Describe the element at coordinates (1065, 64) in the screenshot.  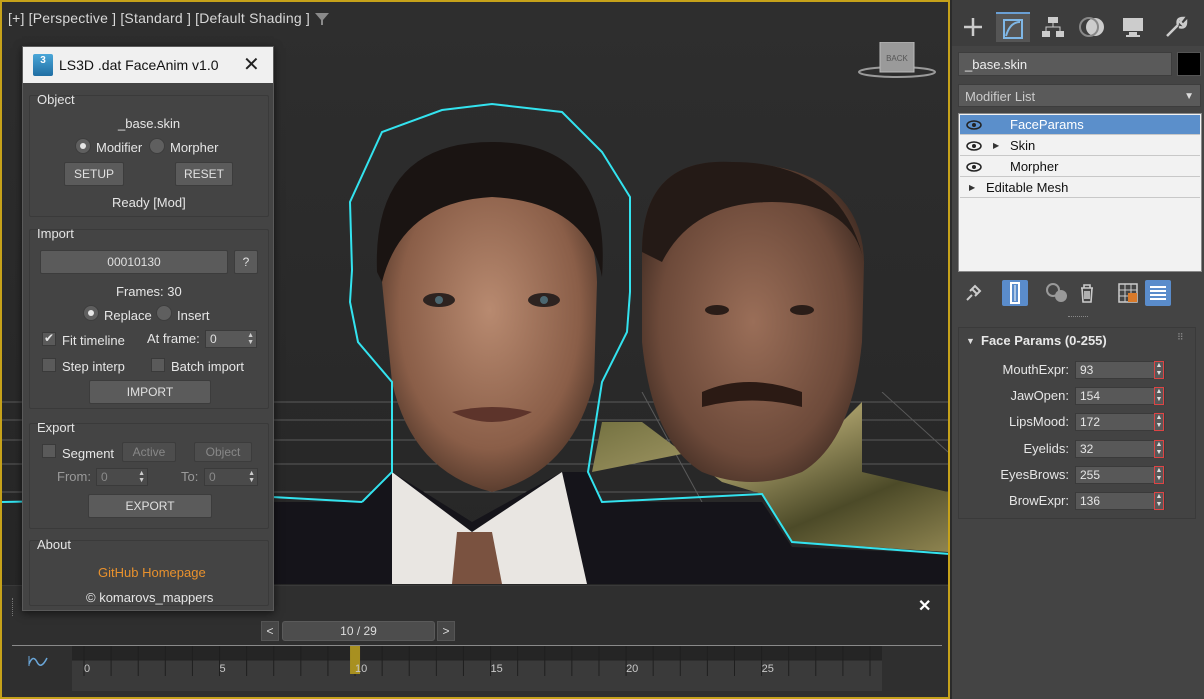
I see `object-name-field: _base.skin` at that location.